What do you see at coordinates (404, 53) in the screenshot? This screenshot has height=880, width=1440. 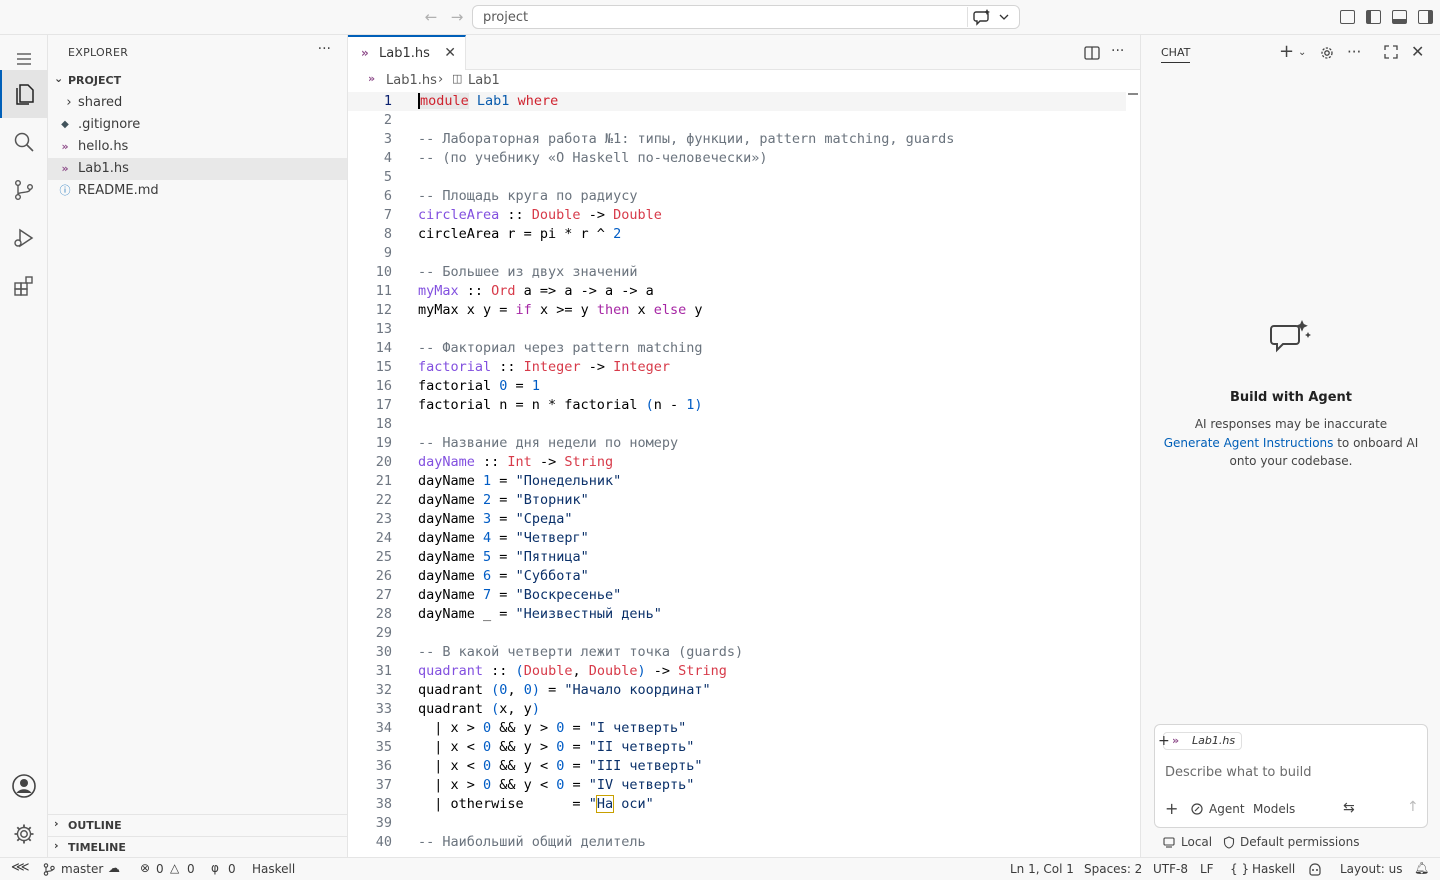 I see `tab-label: Lab1.hs` at bounding box center [404, 53].